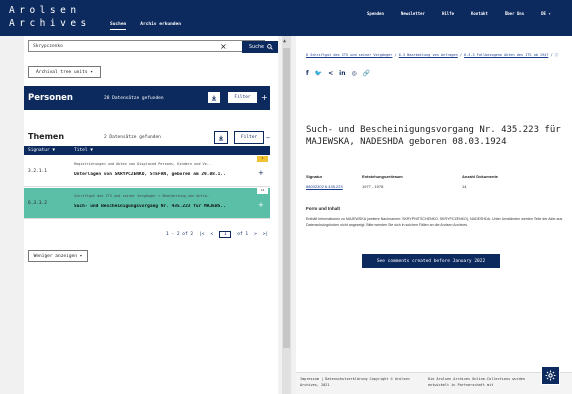 The width and height of the screenshot is (572, 394). Describe the element at coordinates (223, 46) in the screenshot. I see `clear-search-button: ×` at that location.